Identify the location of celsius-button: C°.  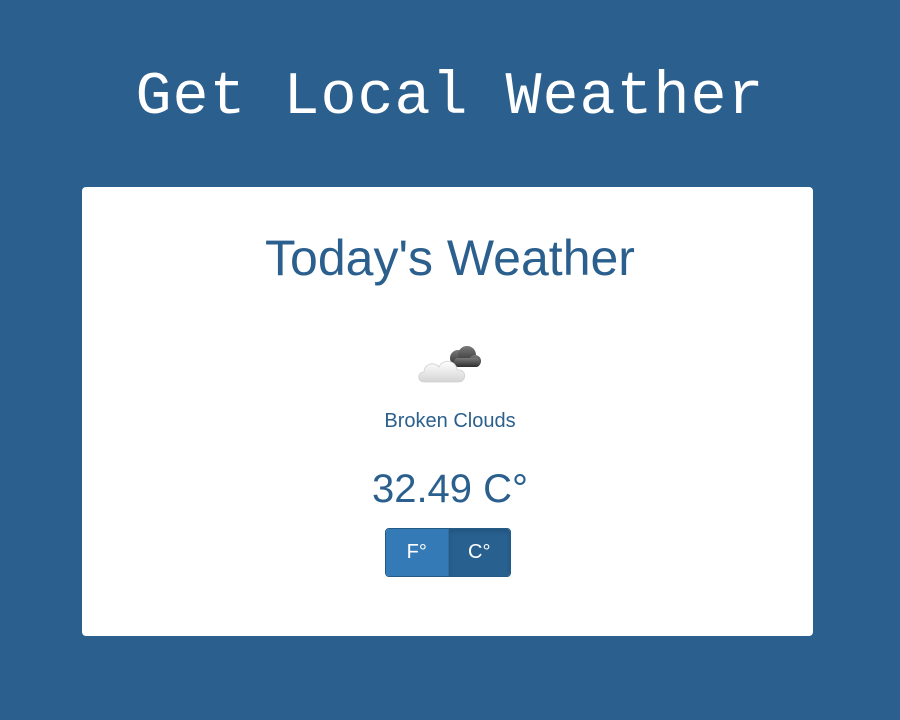
(479, 552).